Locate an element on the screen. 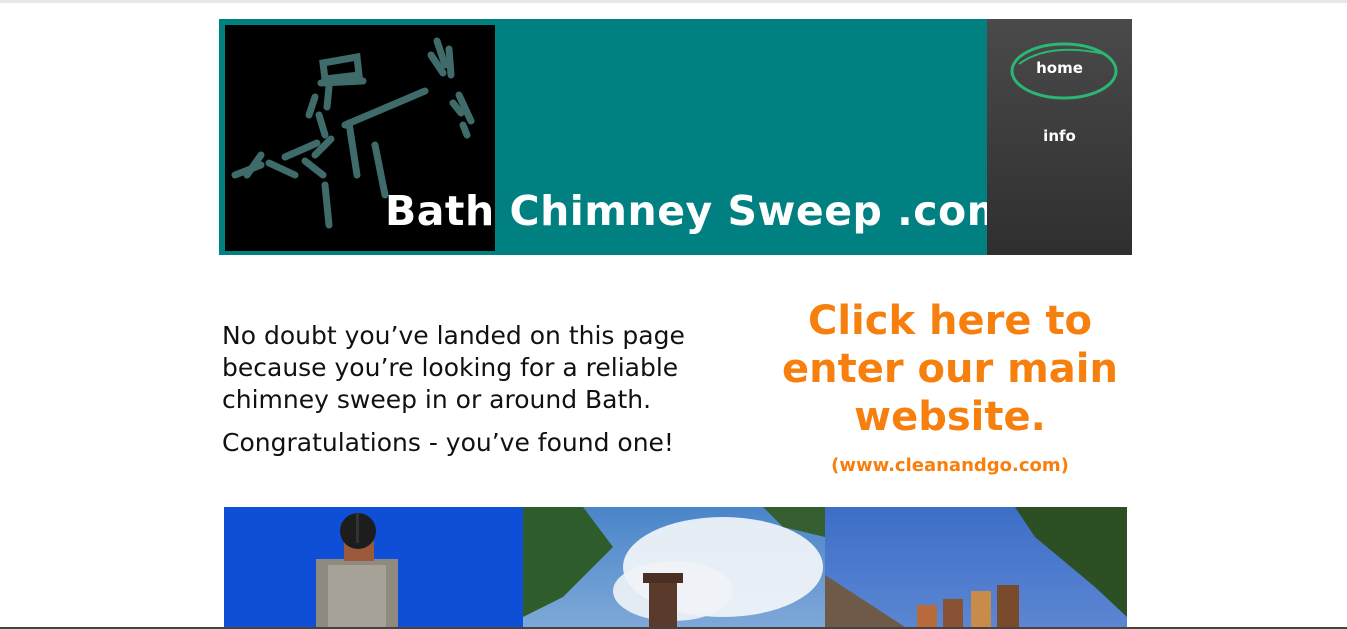 The image size is (1347, 629). photo-strip is located at coordinates (675, 567).